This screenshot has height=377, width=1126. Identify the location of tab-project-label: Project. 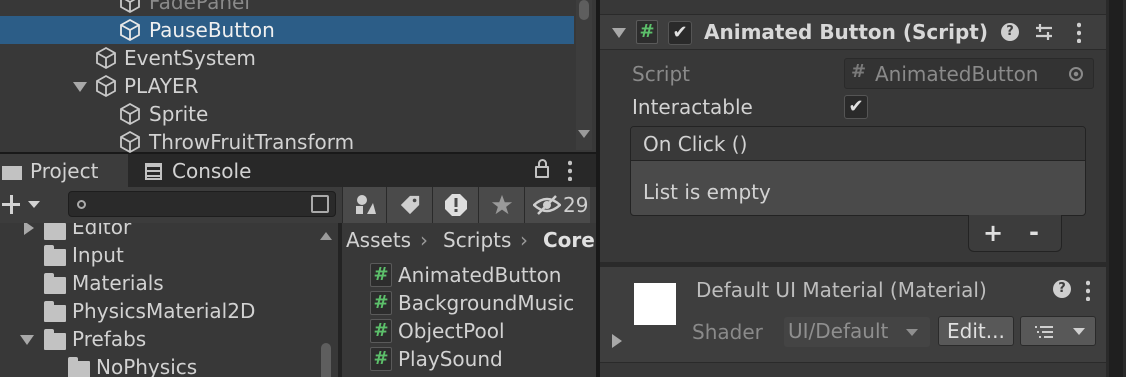
(64, 171).